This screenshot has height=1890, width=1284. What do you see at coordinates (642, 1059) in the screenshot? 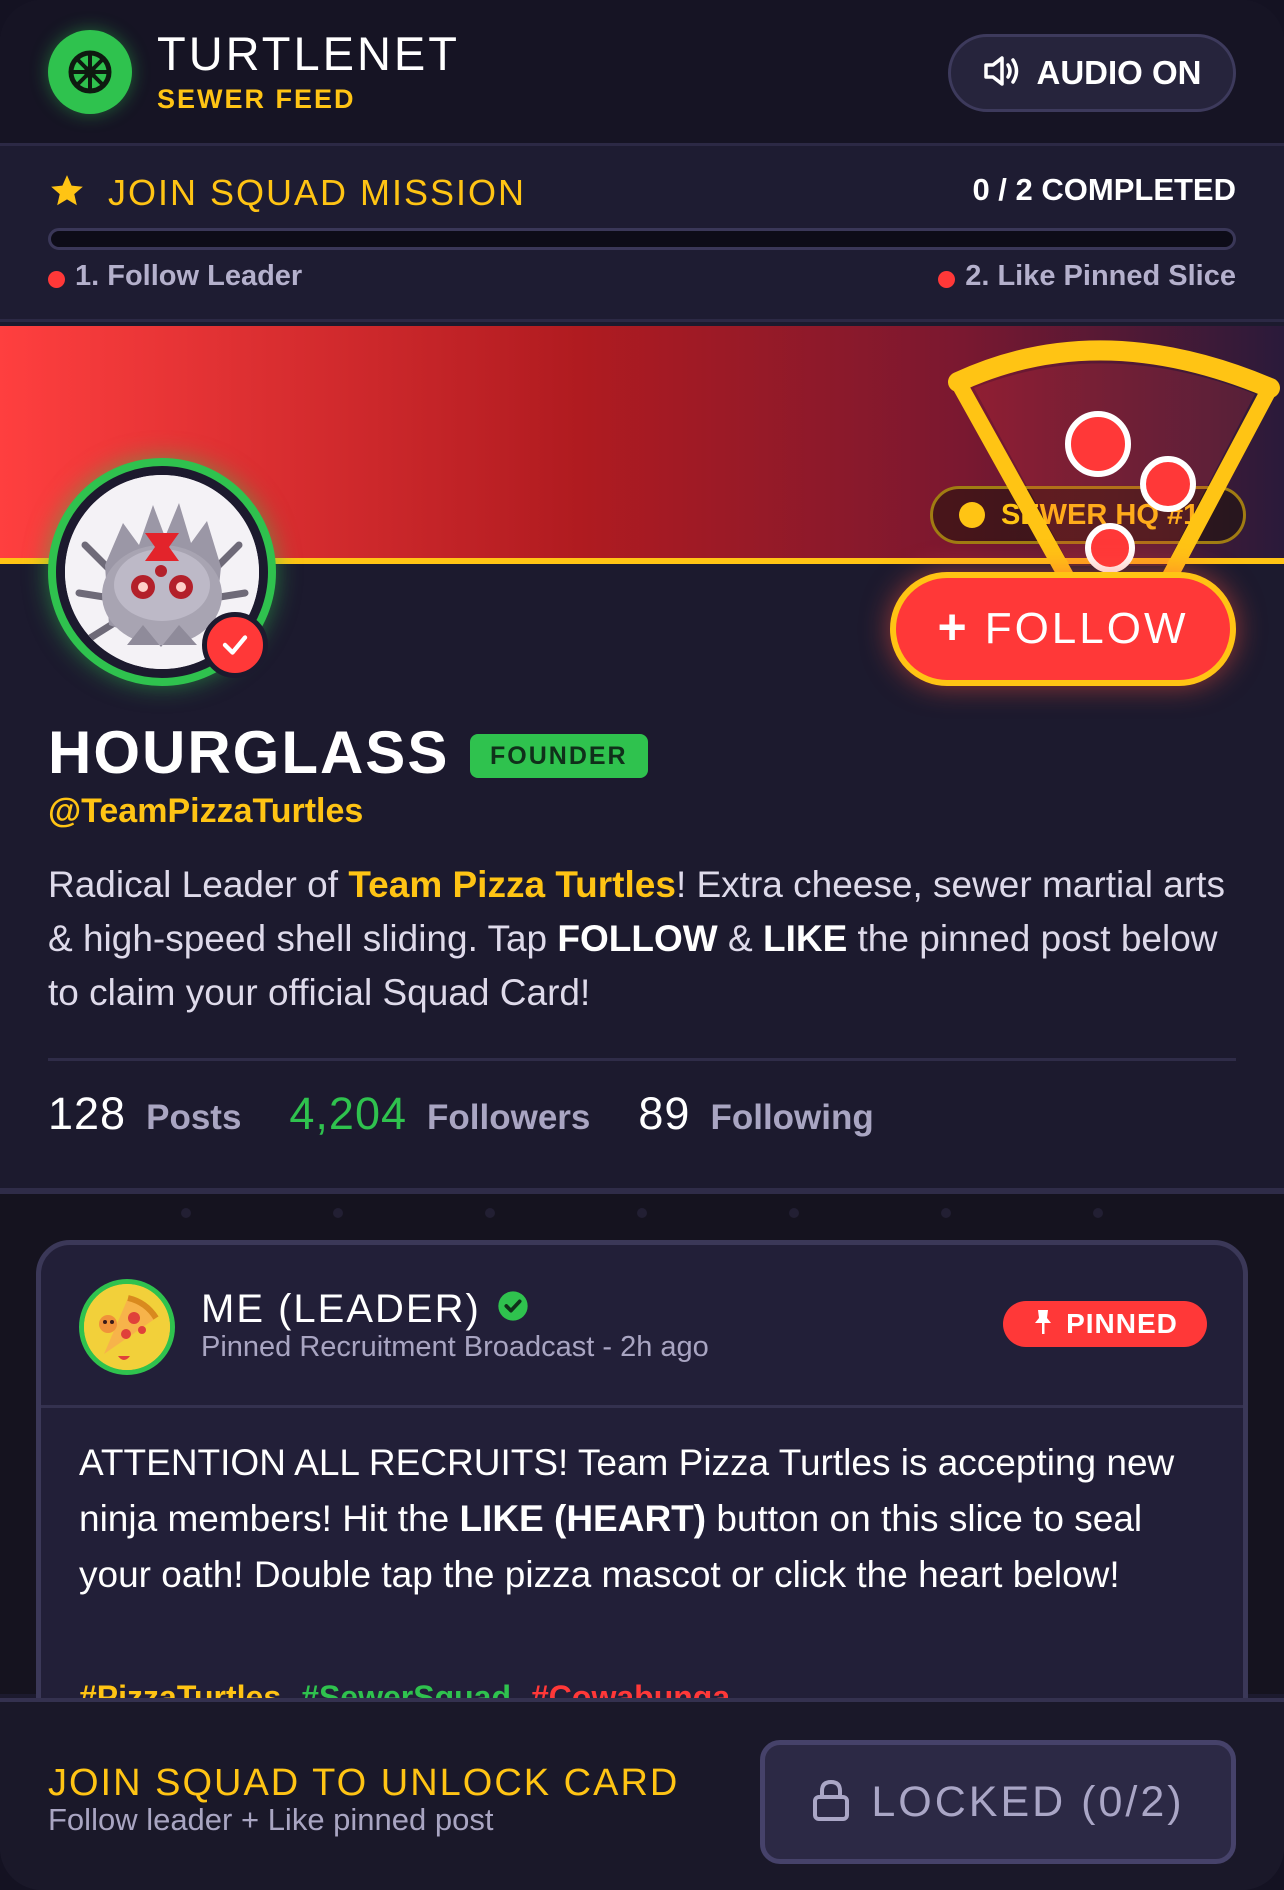
I see `profile-divider` at bounding box center [642, 1059].